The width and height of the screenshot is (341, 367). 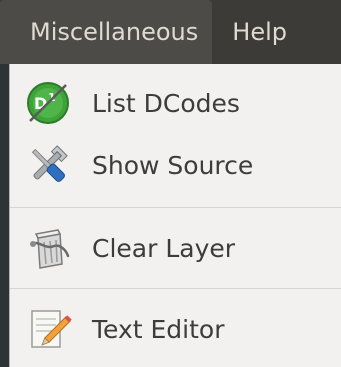 I want to click on tools-icon, so click(x=49, y=163).